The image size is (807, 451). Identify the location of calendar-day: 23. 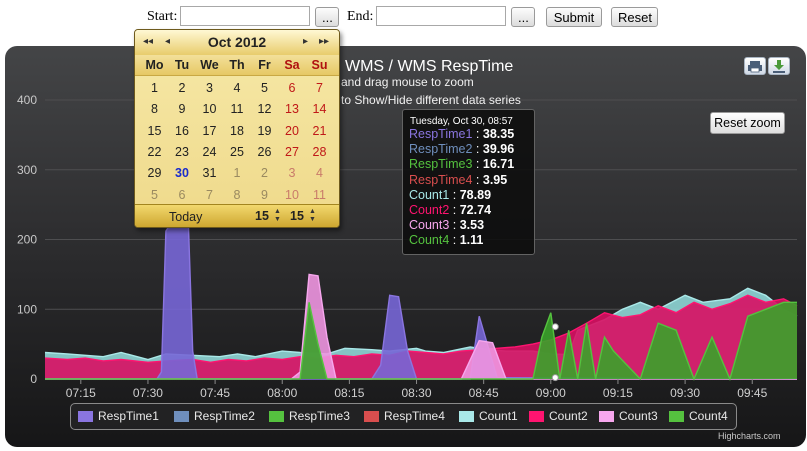
(182, 152).